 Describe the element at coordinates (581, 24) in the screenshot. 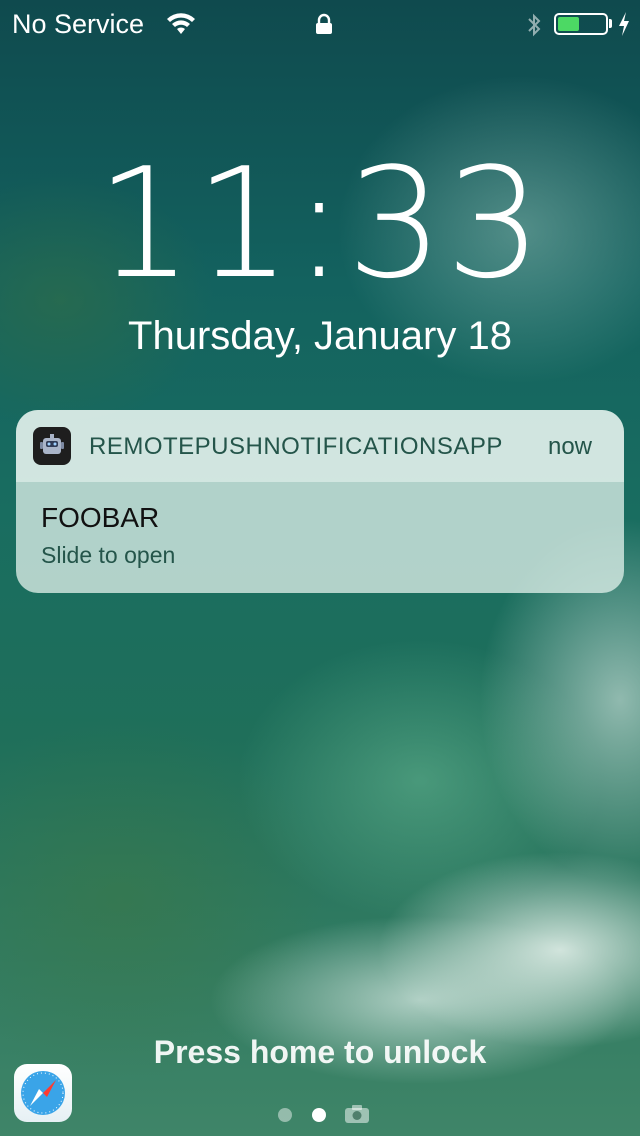

I see `battery-icon` at that location.